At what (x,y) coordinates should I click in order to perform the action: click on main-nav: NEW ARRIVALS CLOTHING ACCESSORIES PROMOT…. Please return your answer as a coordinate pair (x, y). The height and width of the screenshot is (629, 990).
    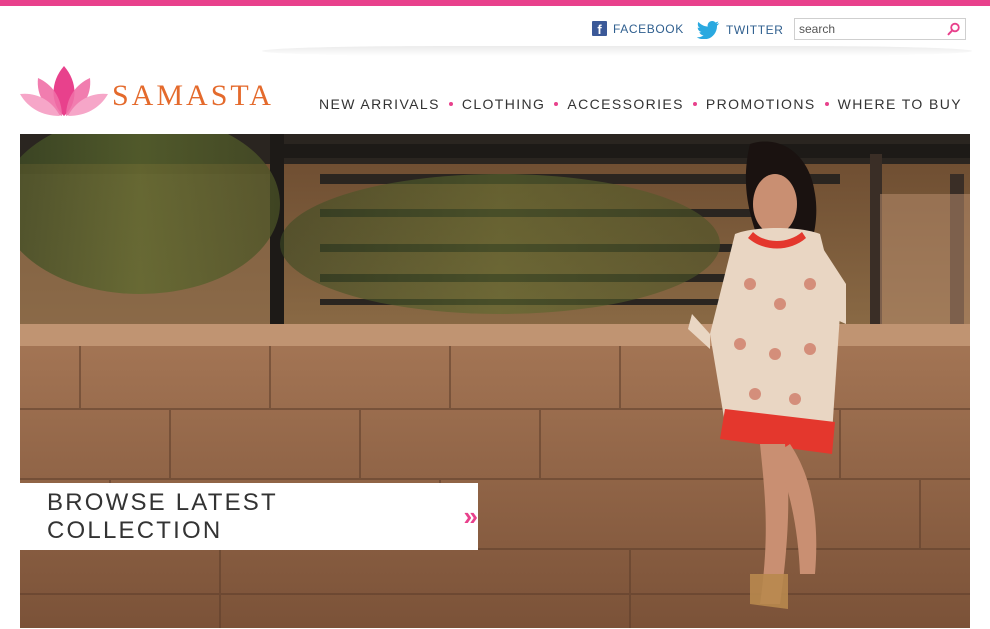
    Looking at the image, I should click on (640, 104).